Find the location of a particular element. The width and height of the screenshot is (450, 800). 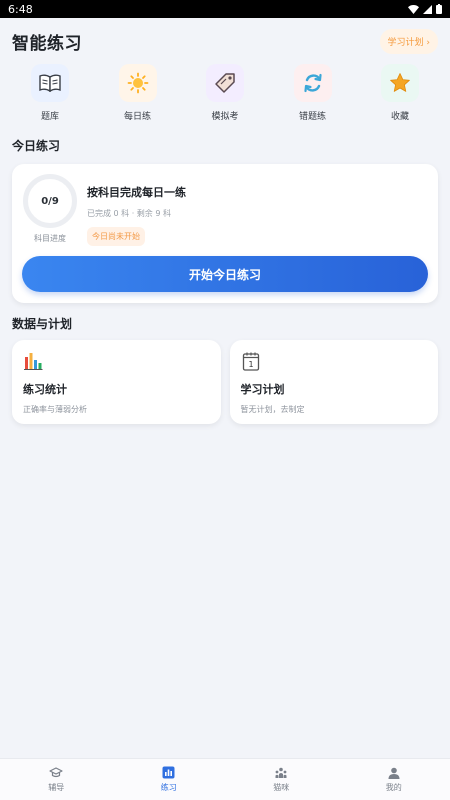

quick-nav: 题库 每日练 模拟考 错题练 收藏 is located at coordinates (225, 93).